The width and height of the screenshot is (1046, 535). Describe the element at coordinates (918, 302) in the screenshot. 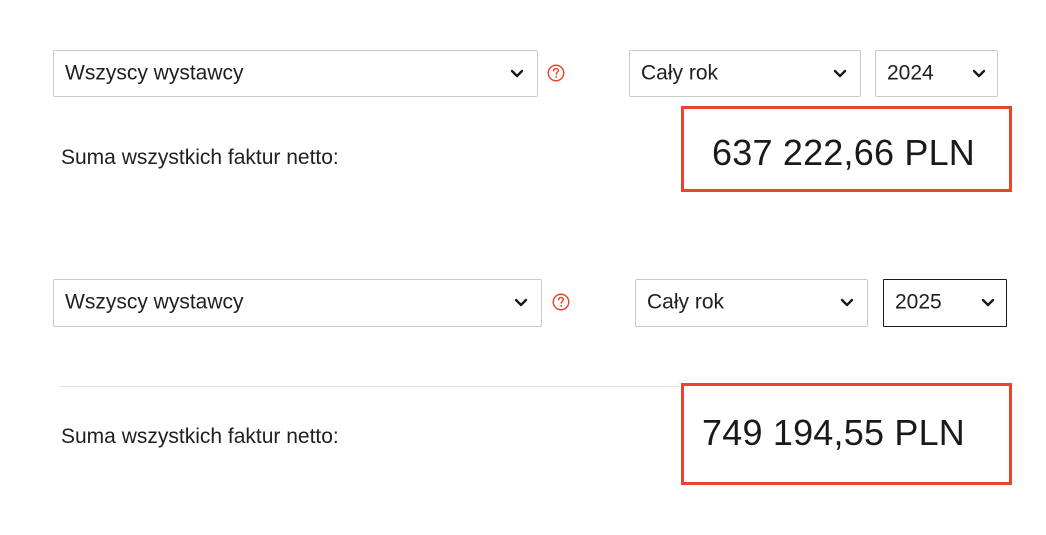

I see `year-select-value: 2025` at that location.